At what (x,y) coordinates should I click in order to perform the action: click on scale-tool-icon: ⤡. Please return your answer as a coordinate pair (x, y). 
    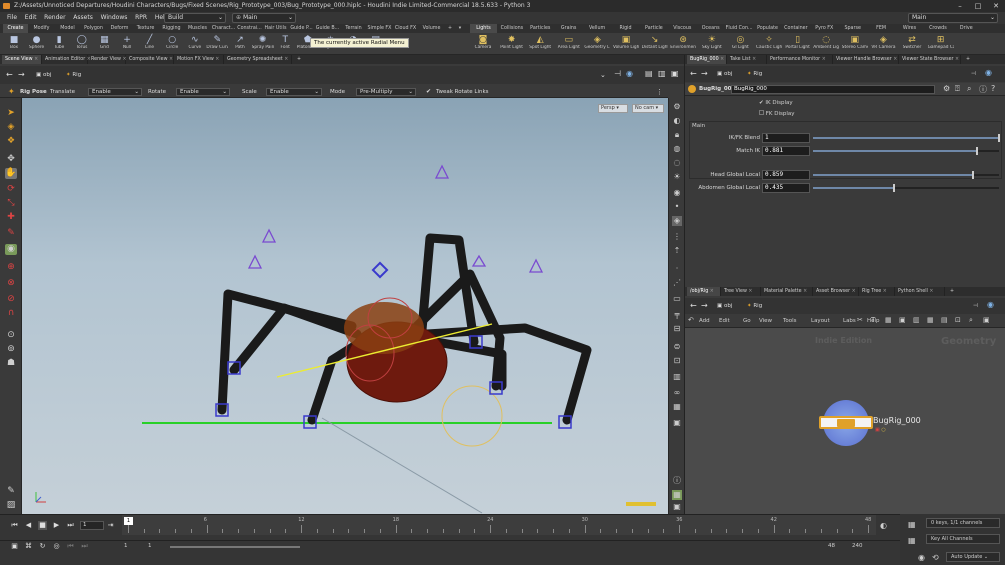
    Looking at the image, I should click on (11, 203).